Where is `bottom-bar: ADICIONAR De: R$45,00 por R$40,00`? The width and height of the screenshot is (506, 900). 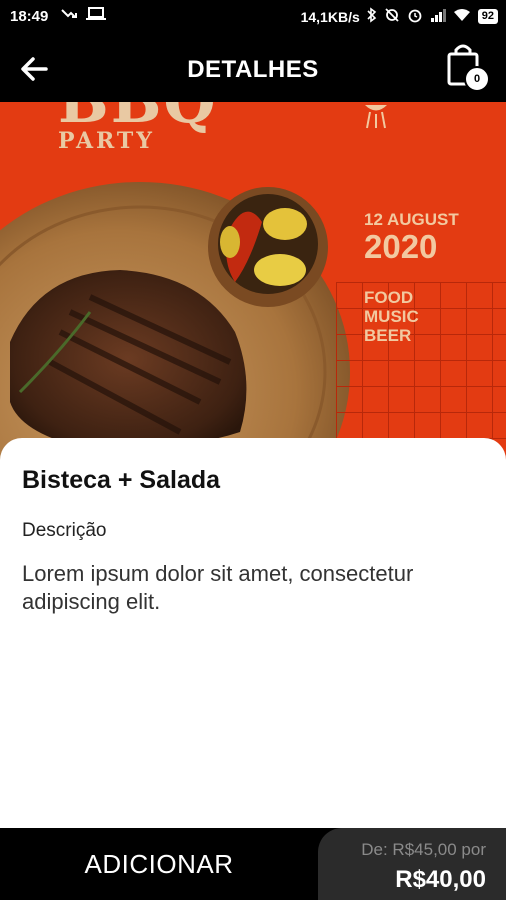 bottom-bar: ADICIONAR De: R$45,00 por R$40,00 is located at coordinates (253, 864).